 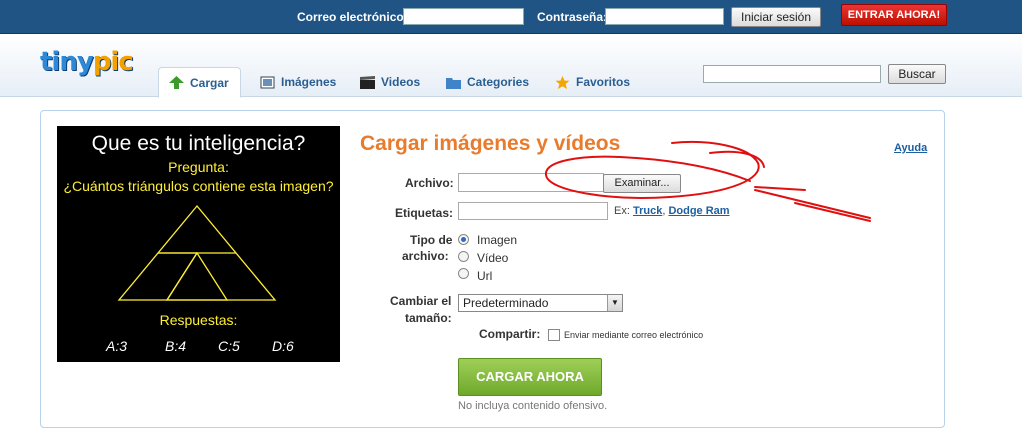 What do you see at coordinates (229, 346) in the screenshot?
I see `ad-answer: C:5` at bounding box center [229, 346].